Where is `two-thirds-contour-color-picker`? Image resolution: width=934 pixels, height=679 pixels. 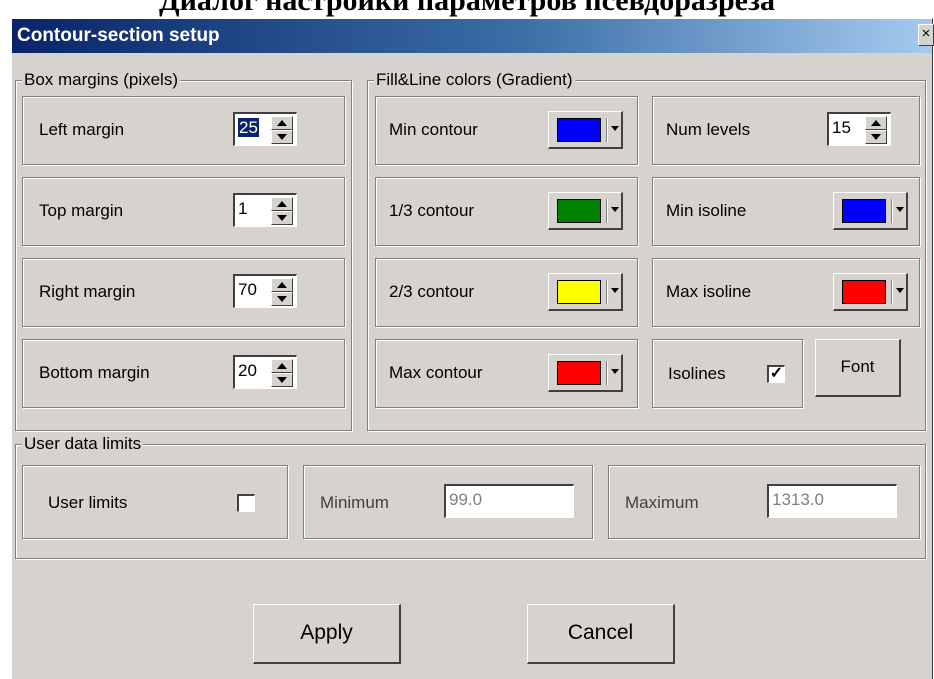 two-thirds-contour-color-picker is located at coordinates (585, 292).